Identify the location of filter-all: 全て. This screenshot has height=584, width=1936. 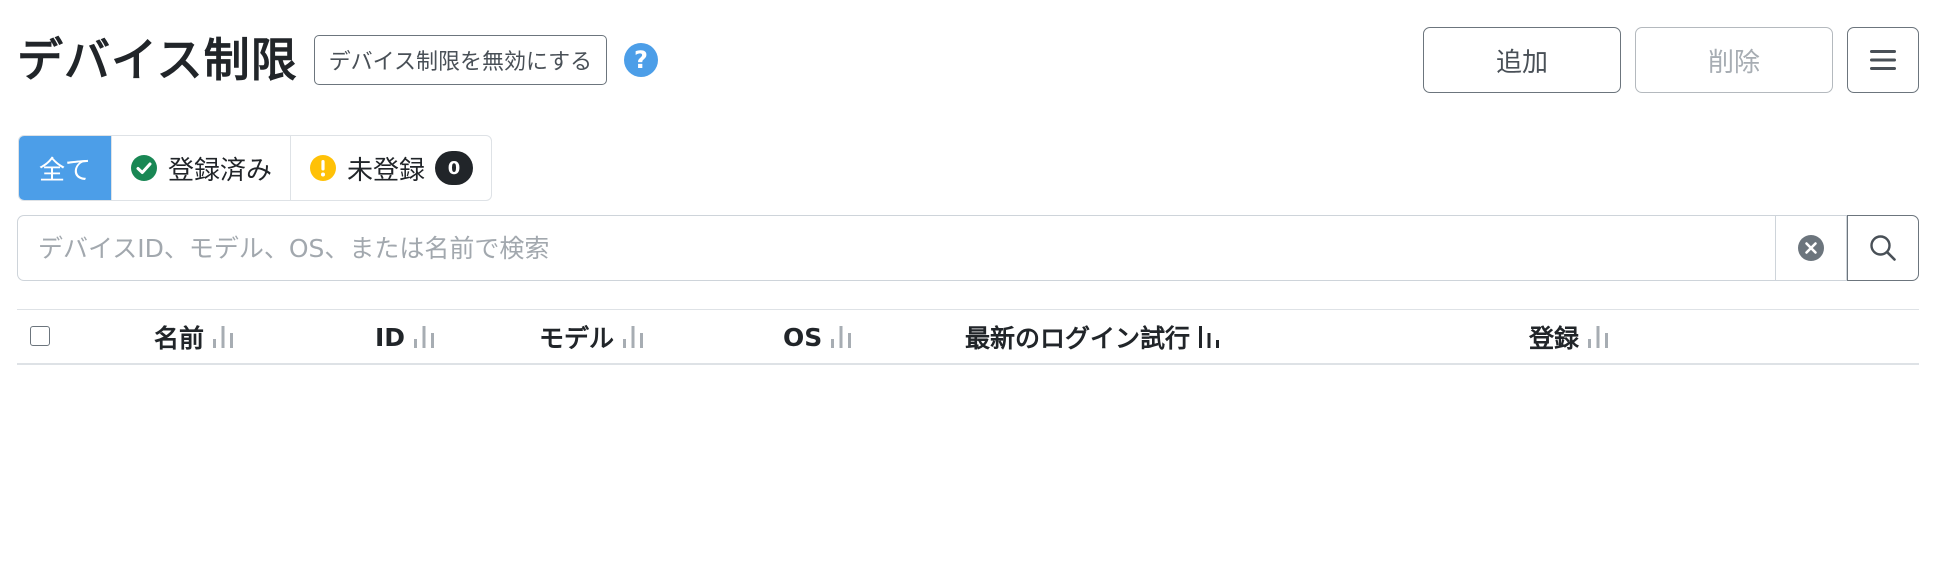
(65, 168).